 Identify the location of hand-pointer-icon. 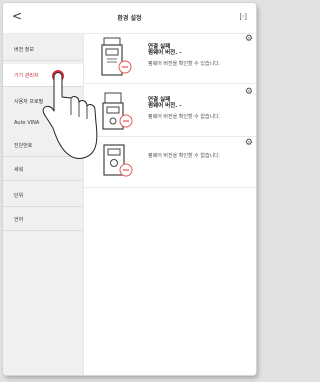
(70, 114).